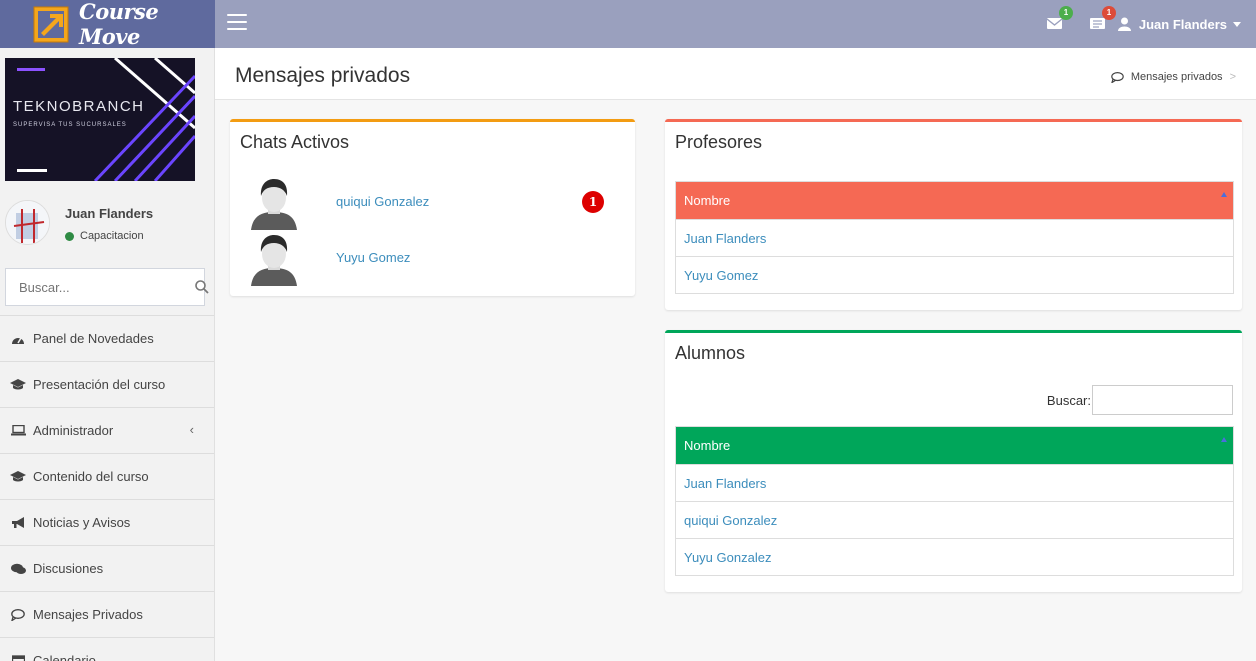  Describe the element at coordinates (710, 353) in the screenshot. I see `alumnos-title: Alumnos` at that location.